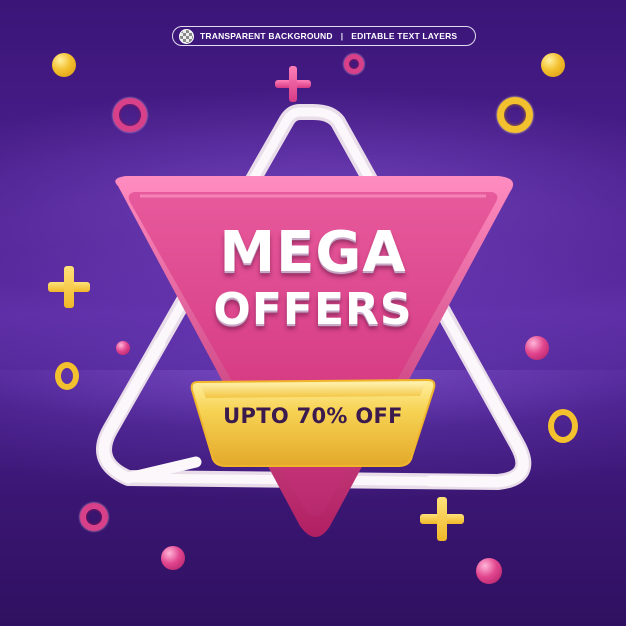  I want to click on headline-offers: OFFERS, so click(313, 309).